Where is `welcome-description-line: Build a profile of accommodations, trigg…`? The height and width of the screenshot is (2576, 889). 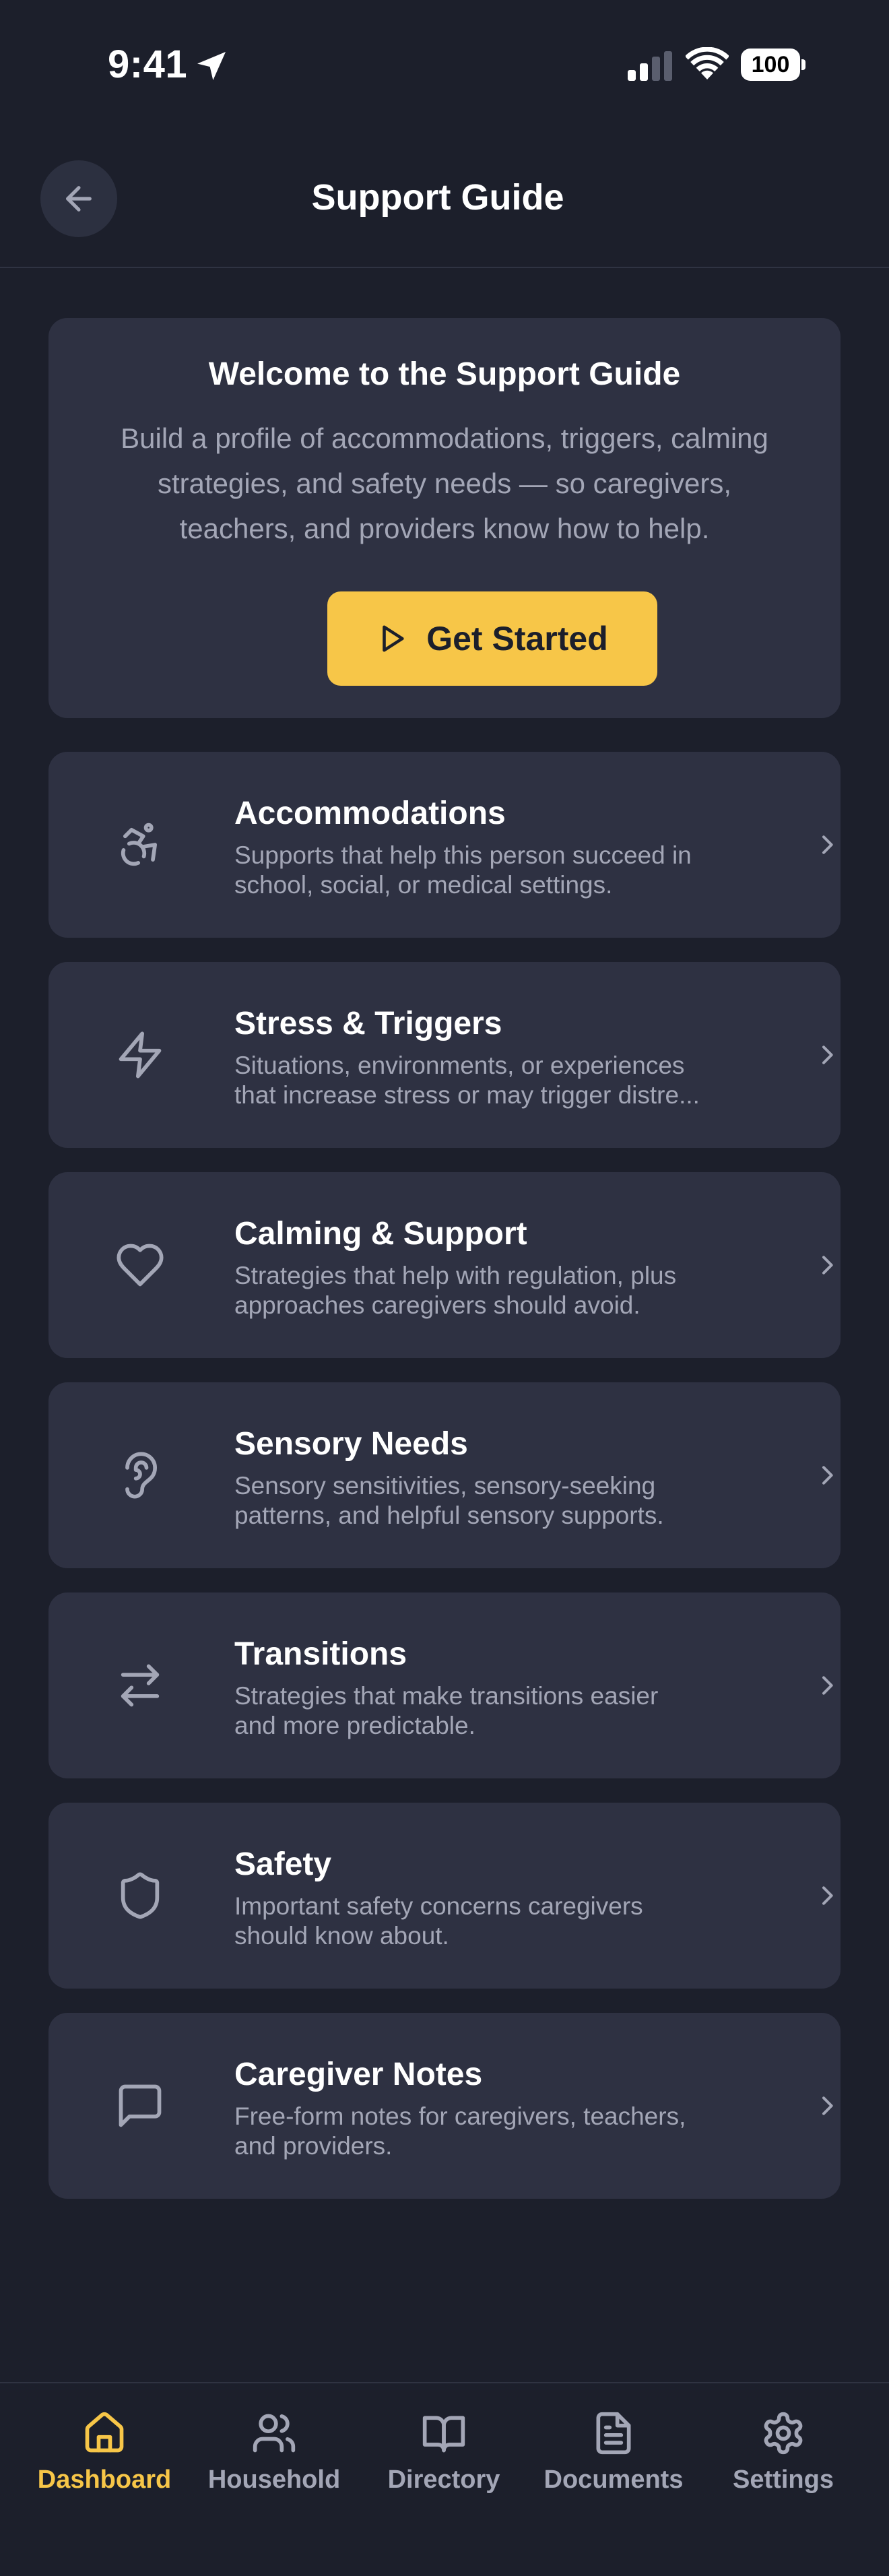
welcome-description-line: Build a profile of accommodations, trigg… is located at coordinates (444, 438).